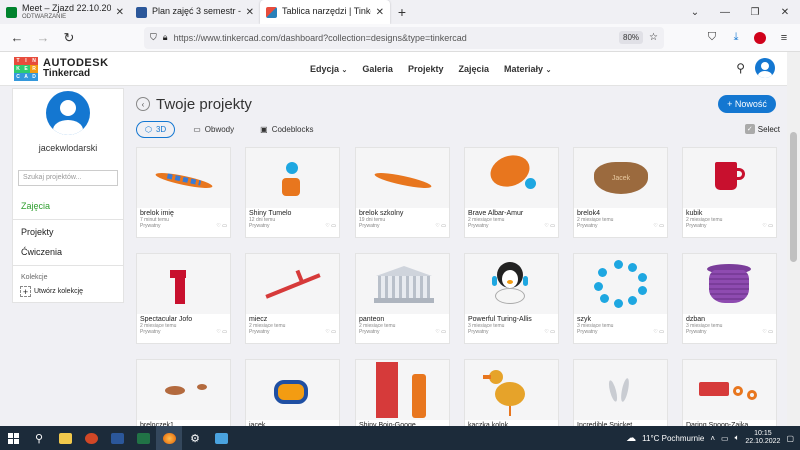 Image resolution: width=800 pixels, height=450 pixels. I want to click on nav-zajecia: Zajęcia, so click(473, 69).